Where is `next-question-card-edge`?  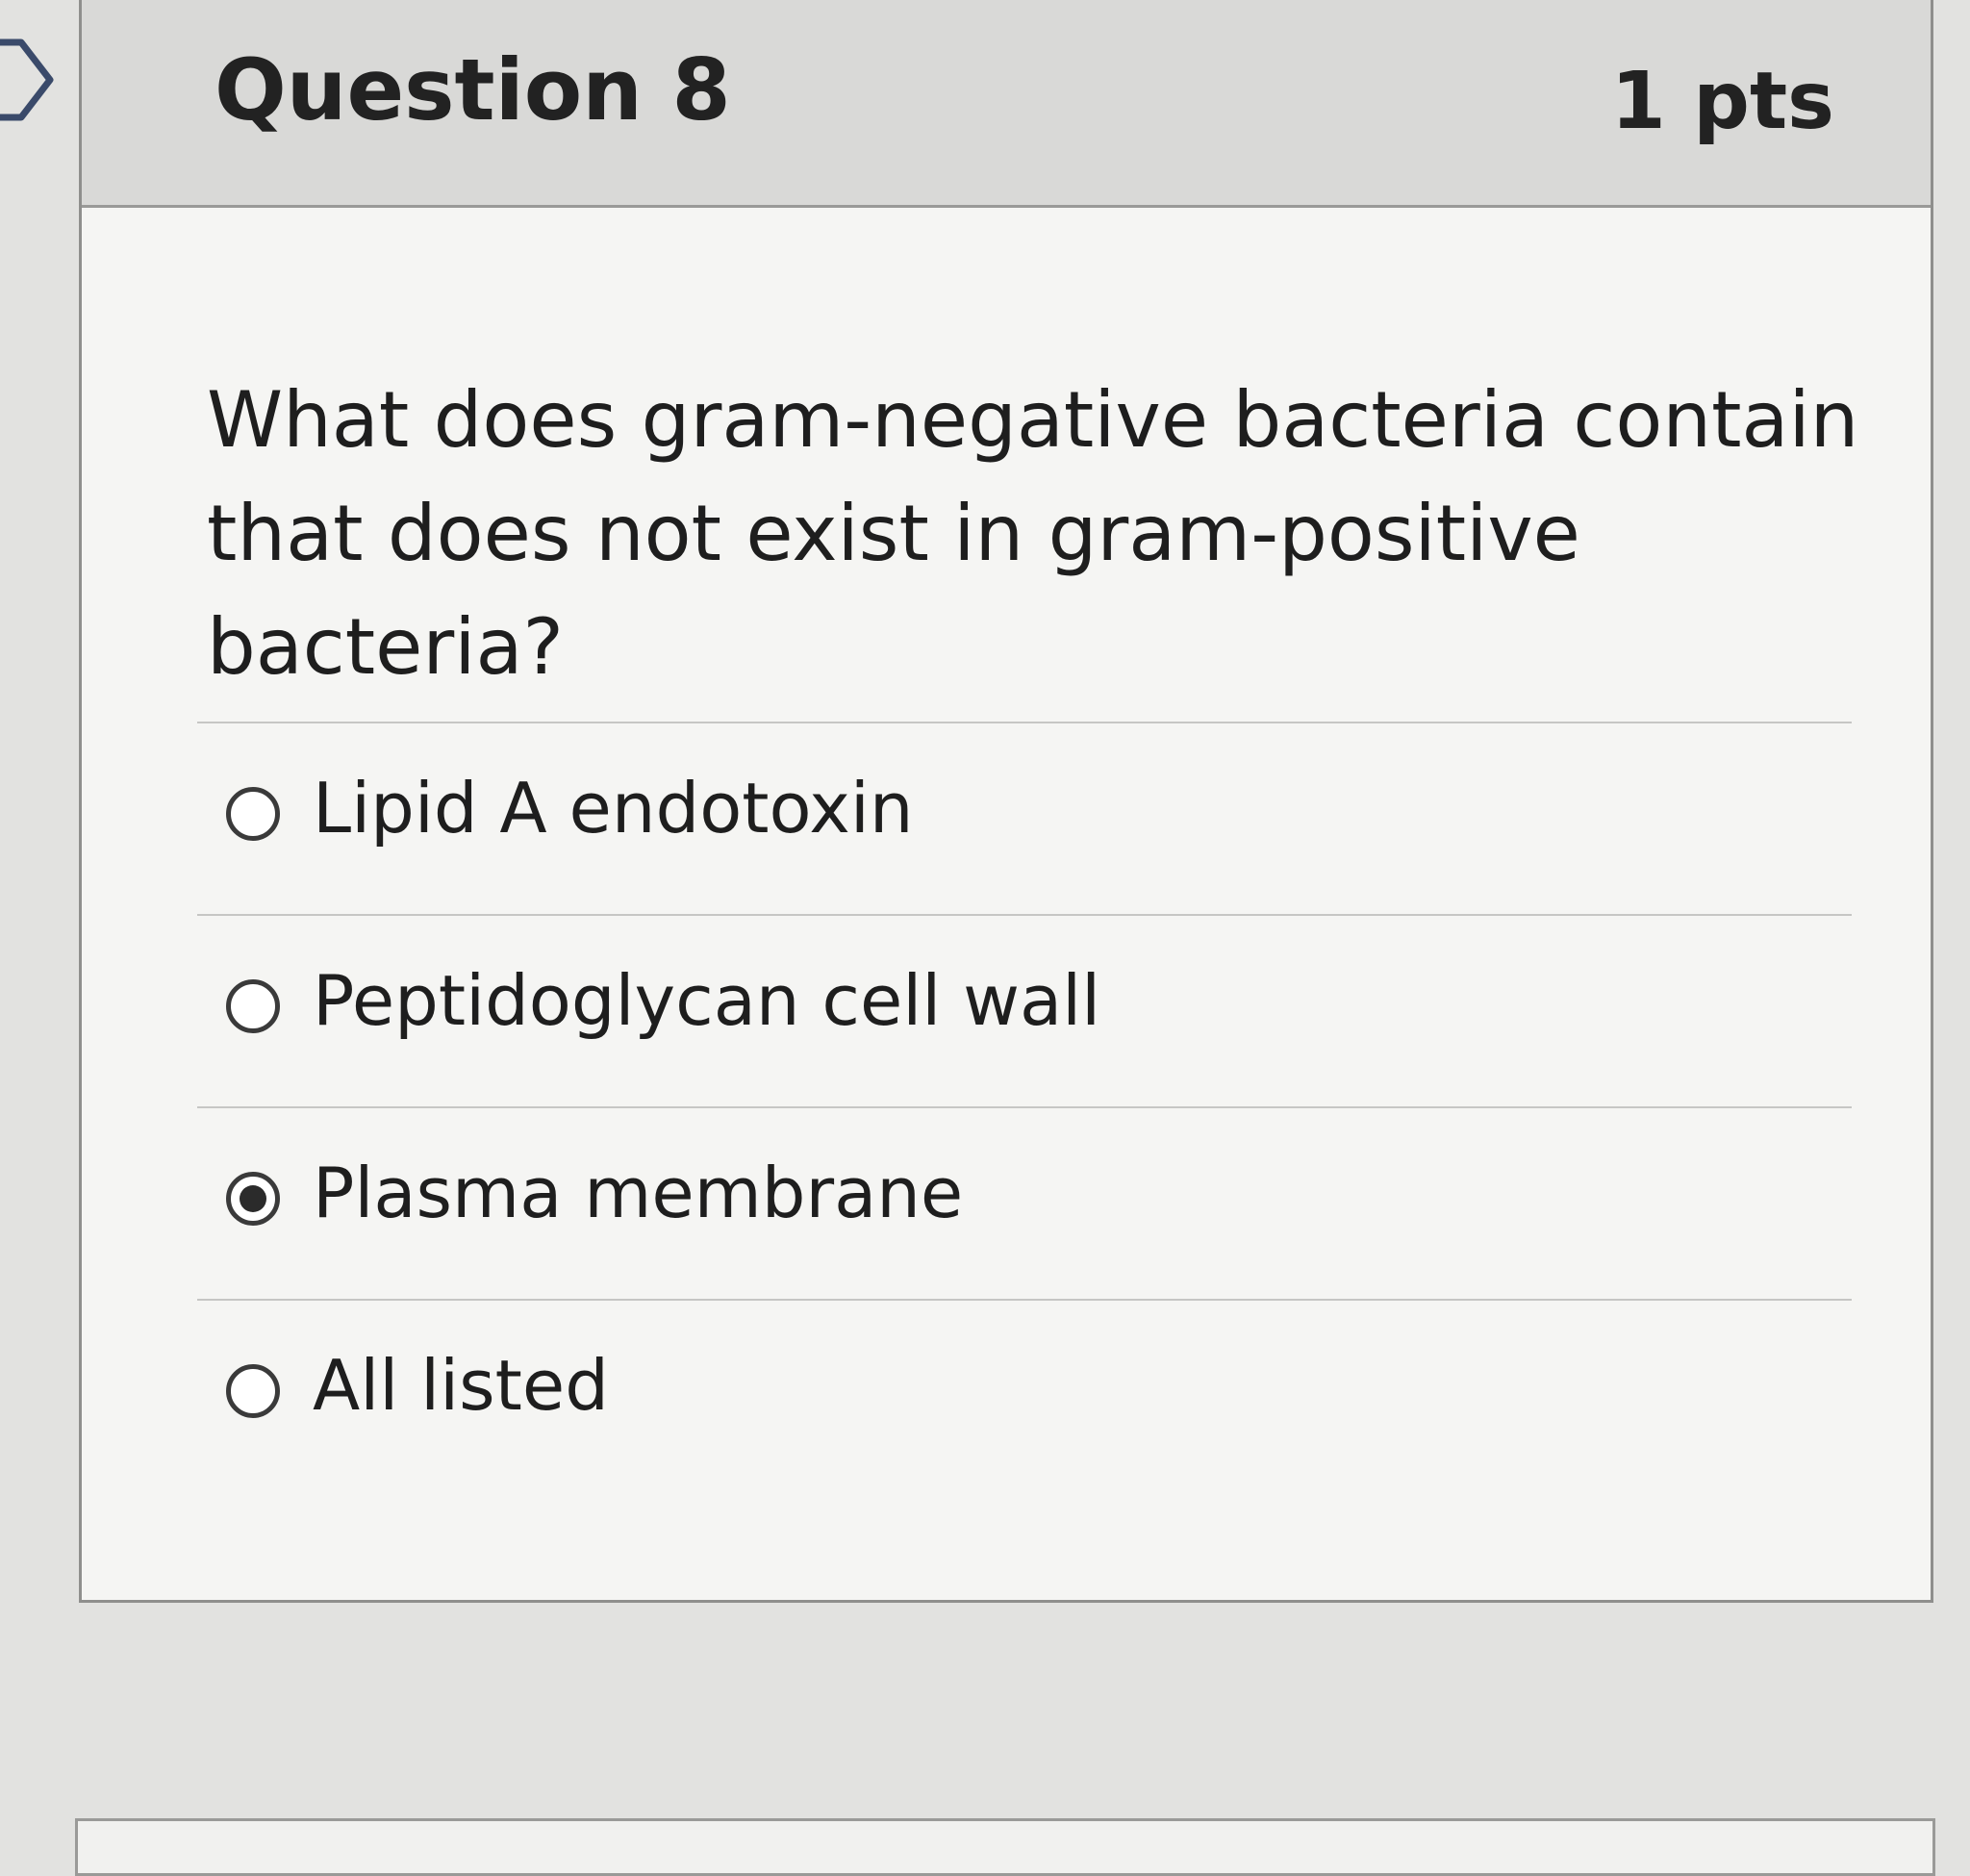
next-question-card-edge is located at coordinates (1005, 1847).